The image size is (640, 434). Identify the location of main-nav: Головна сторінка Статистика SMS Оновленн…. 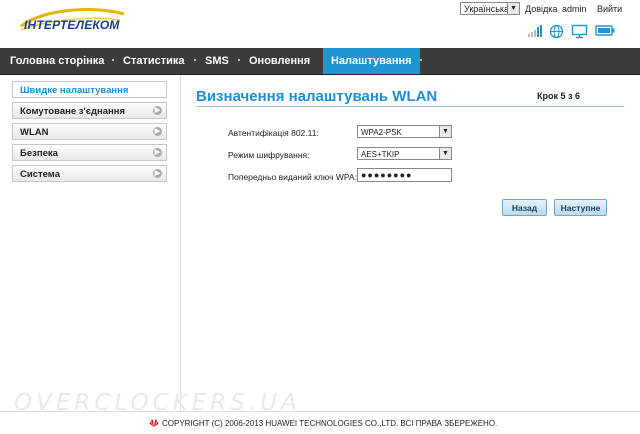
(320, 61).